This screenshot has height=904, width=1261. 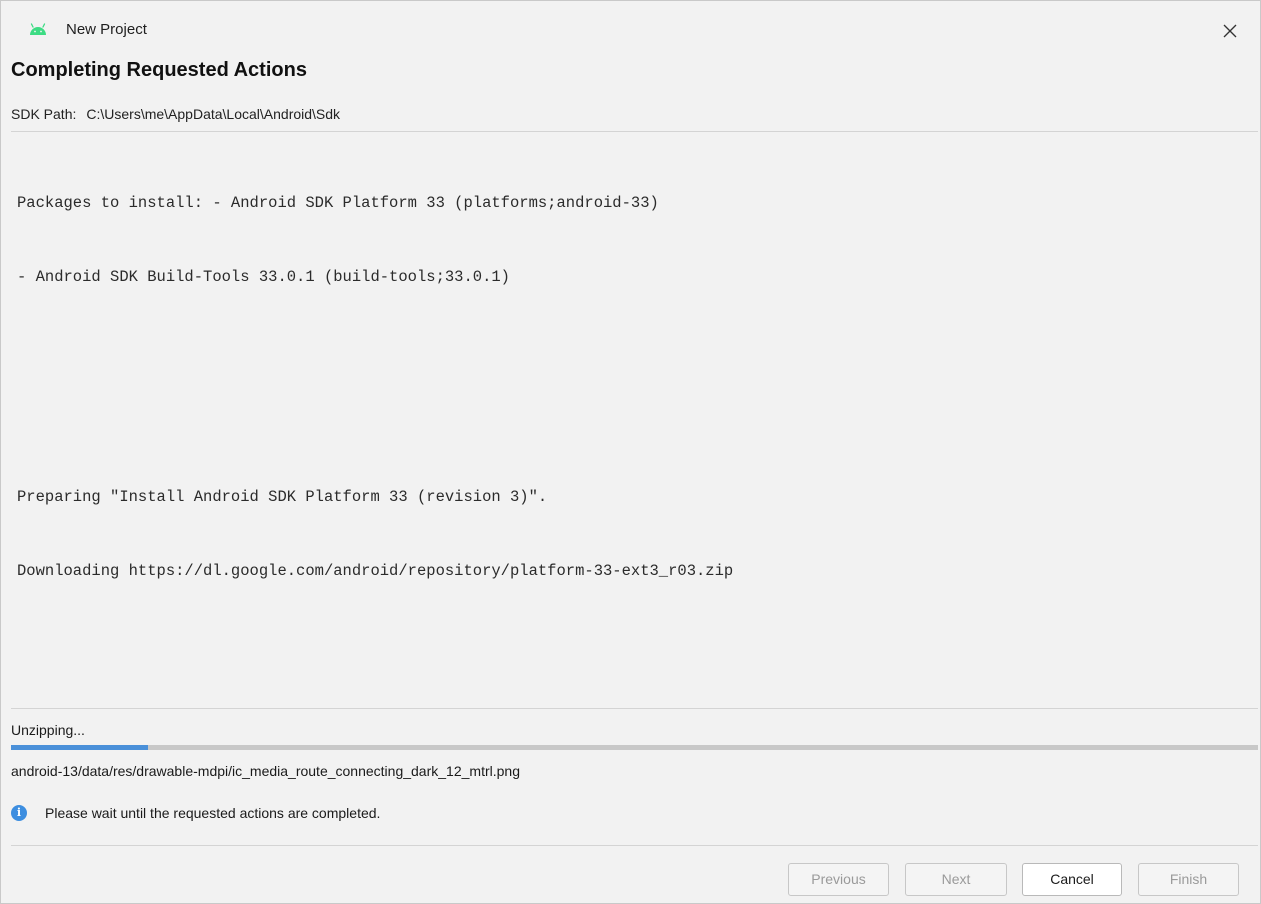 What do you see at coordinates (80, 747) in the screenshot?
I see `progress-bar-fill` at bounding box center [80, 747].